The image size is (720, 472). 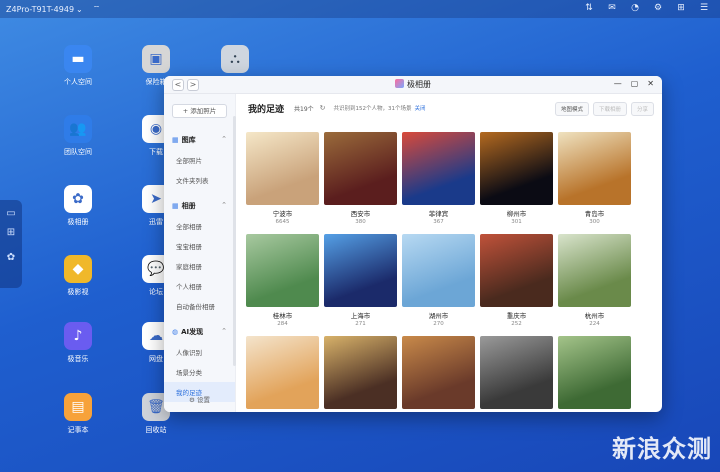 What do you see at coordinates (79, 9) in the screenshot?
I see `device-caret-icon: ⌄` at bounding box center [79, 9].